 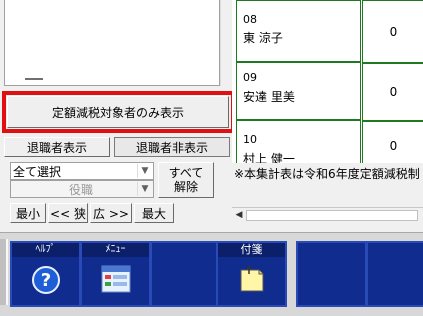 What do you see at coordinates (250, 19) in the screenshot?
I see `employee-code: 08` at bounding box center [250, 19].